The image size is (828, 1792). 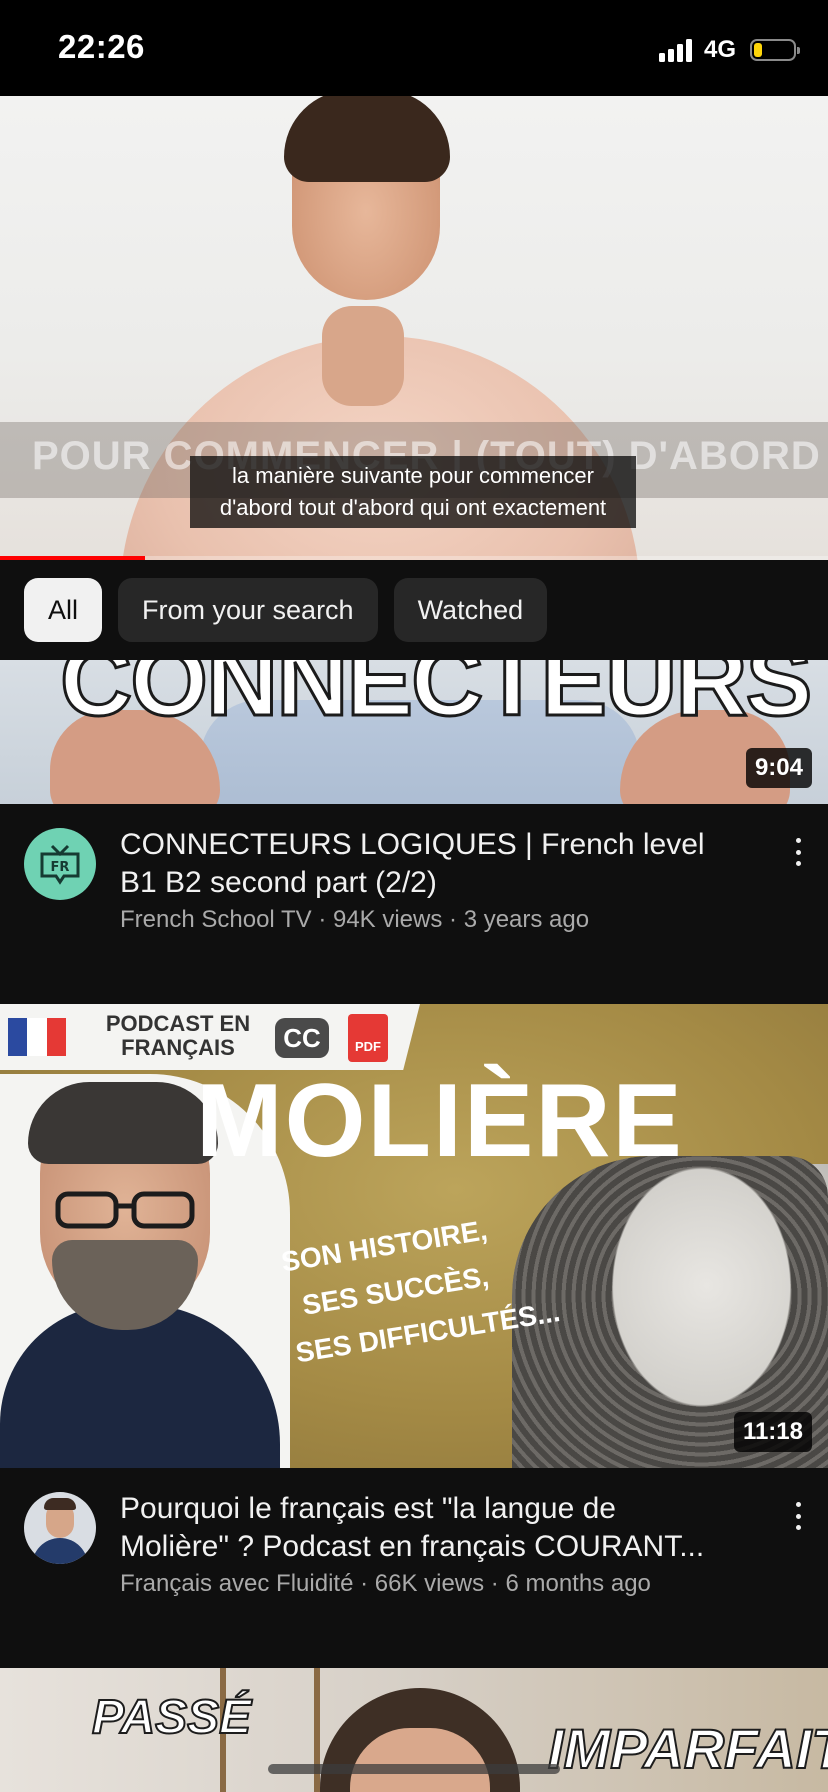 I want to click on video-2-duration-badge: 11:18, so click(x=772, y=1432).